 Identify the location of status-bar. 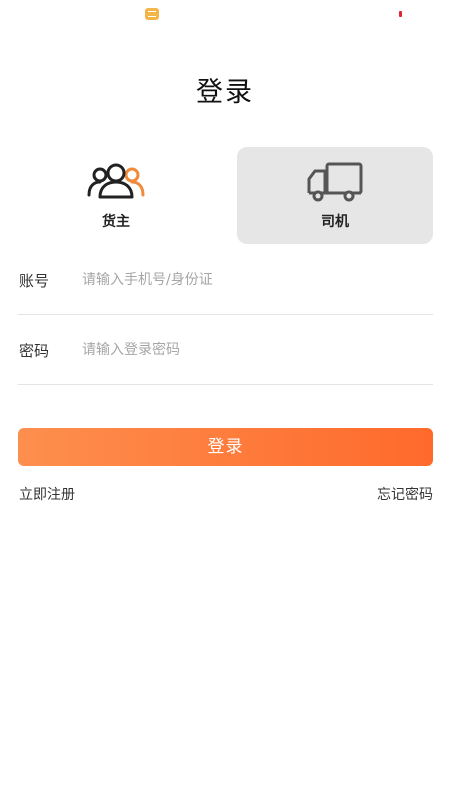
(225, 14).